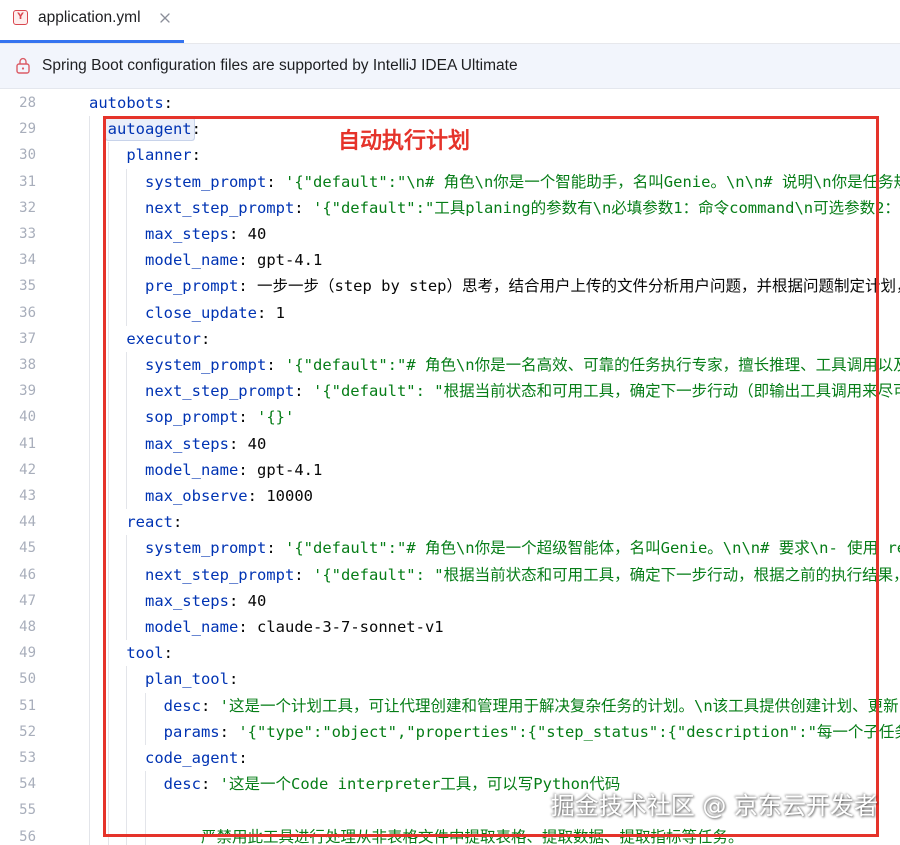 The height and width of the screenshot is (845, 900). I want to click on tab-application-yml: Y application.yml, so click(92, 21).